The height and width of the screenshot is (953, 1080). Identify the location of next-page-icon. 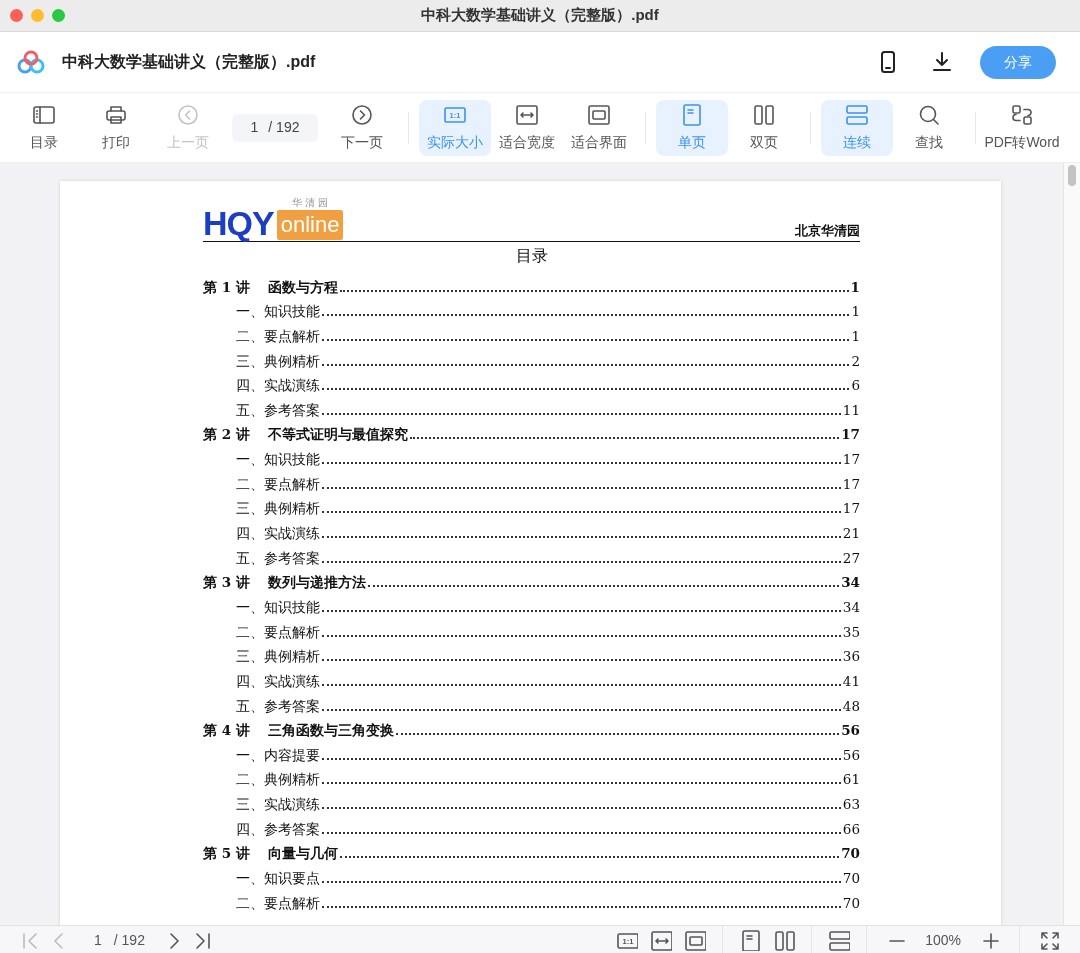
(362, 114).